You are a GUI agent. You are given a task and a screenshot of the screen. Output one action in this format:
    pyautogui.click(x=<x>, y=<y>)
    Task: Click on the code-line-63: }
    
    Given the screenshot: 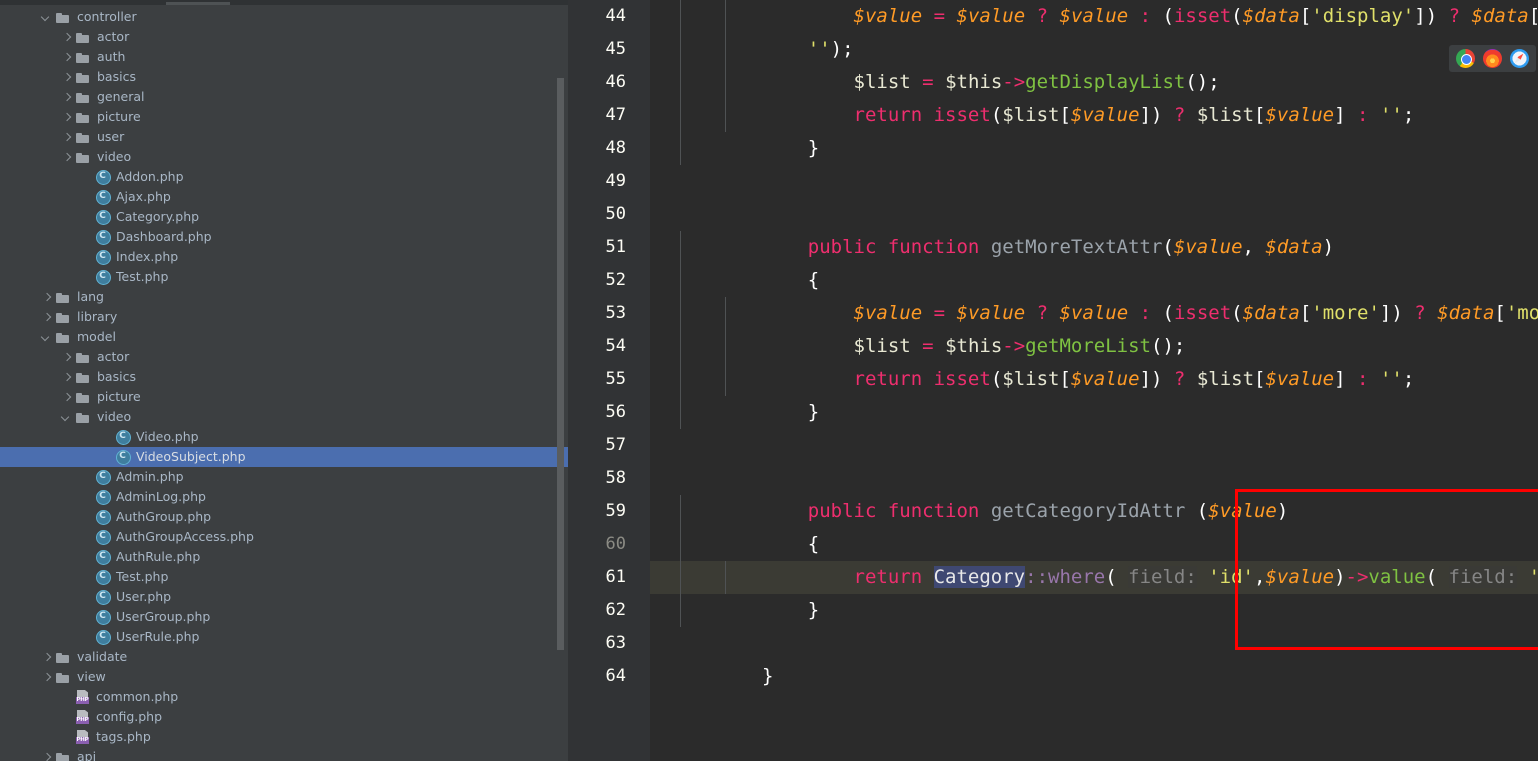 What is the action you would take?
    pyautogui.click(x=1150, y=676)
    